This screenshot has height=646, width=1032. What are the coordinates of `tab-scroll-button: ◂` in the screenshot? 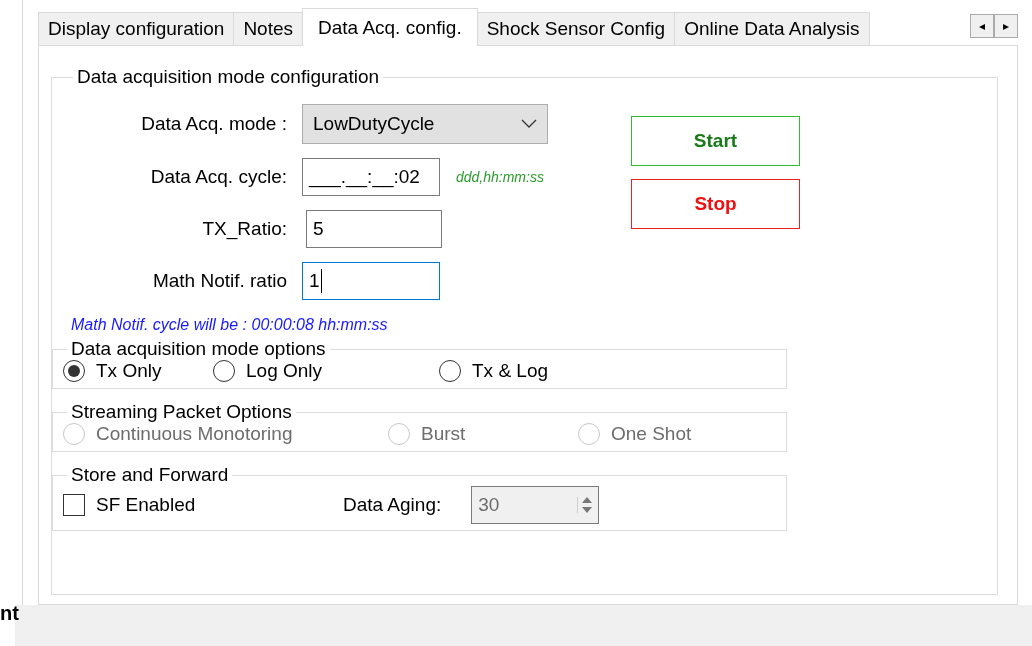 It's located at (982, 26).